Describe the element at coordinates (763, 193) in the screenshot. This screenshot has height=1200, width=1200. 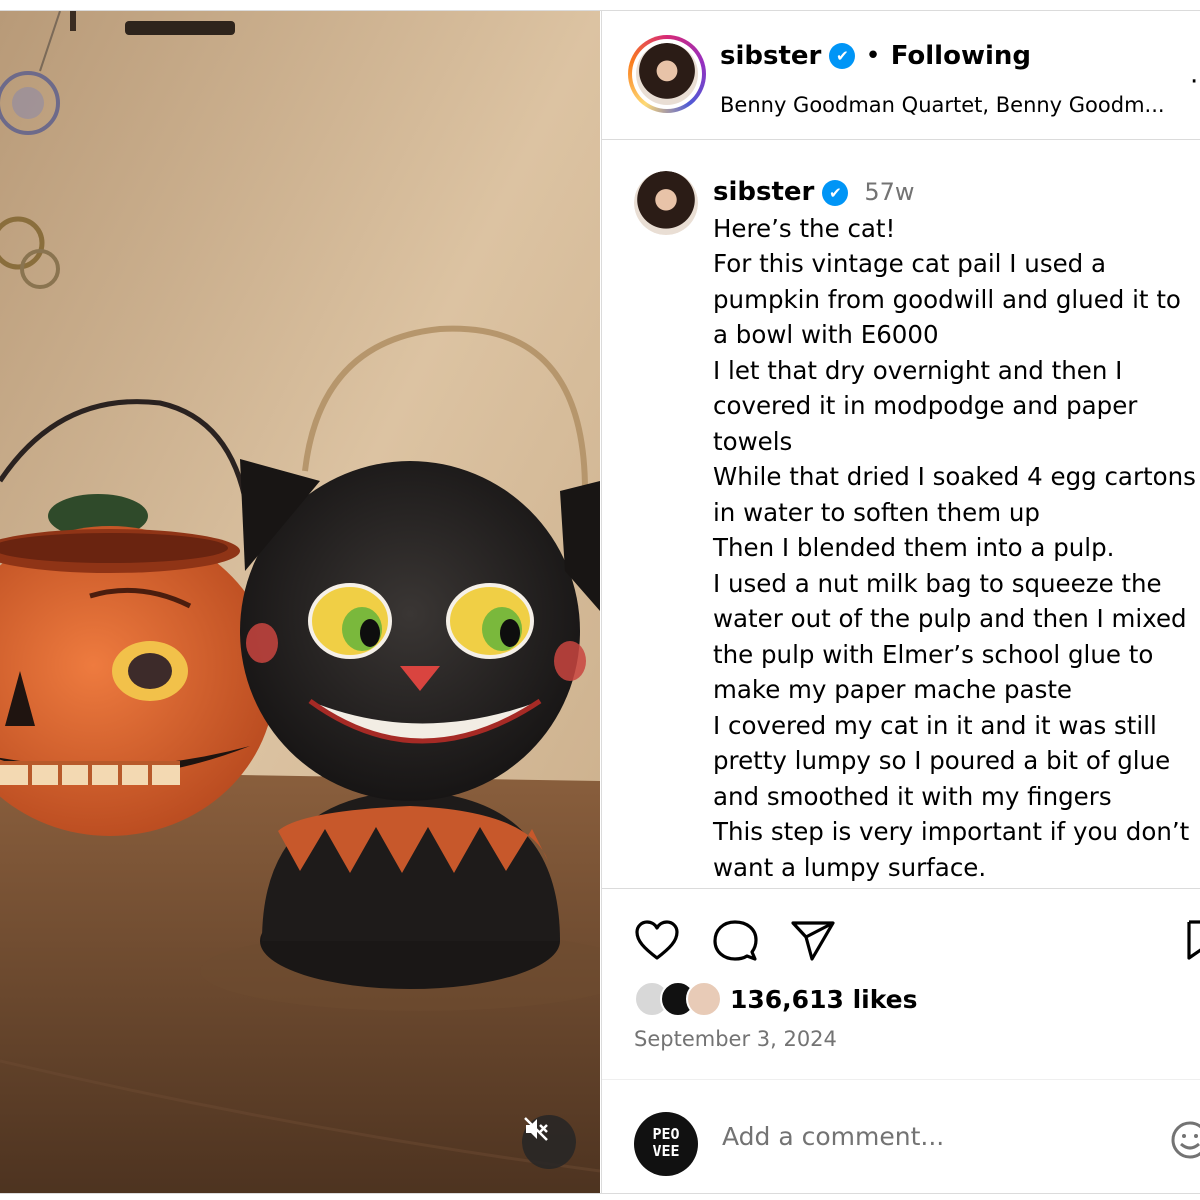
I see `caption-username: sibster` at that location.